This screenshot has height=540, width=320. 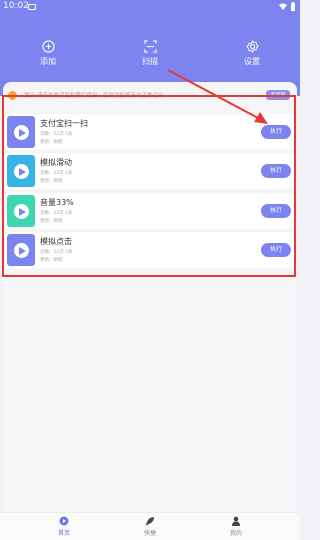 I want to click on enable-permission-button: 去开启, so click(x=278, y=95).